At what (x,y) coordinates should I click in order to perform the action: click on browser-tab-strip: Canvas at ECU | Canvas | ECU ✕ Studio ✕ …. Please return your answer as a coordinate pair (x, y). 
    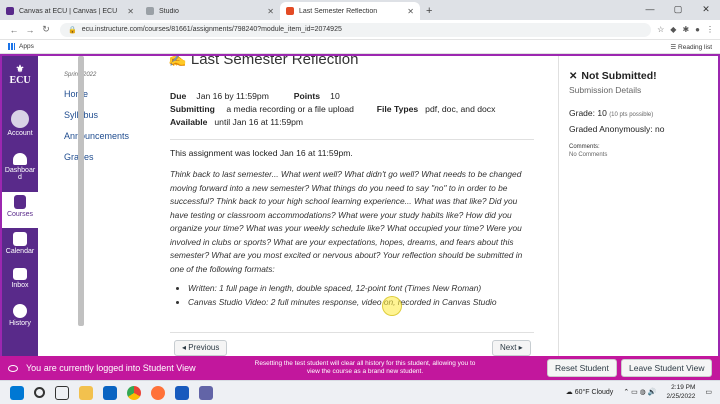
    Looking at the image, I should click on (360, 10).